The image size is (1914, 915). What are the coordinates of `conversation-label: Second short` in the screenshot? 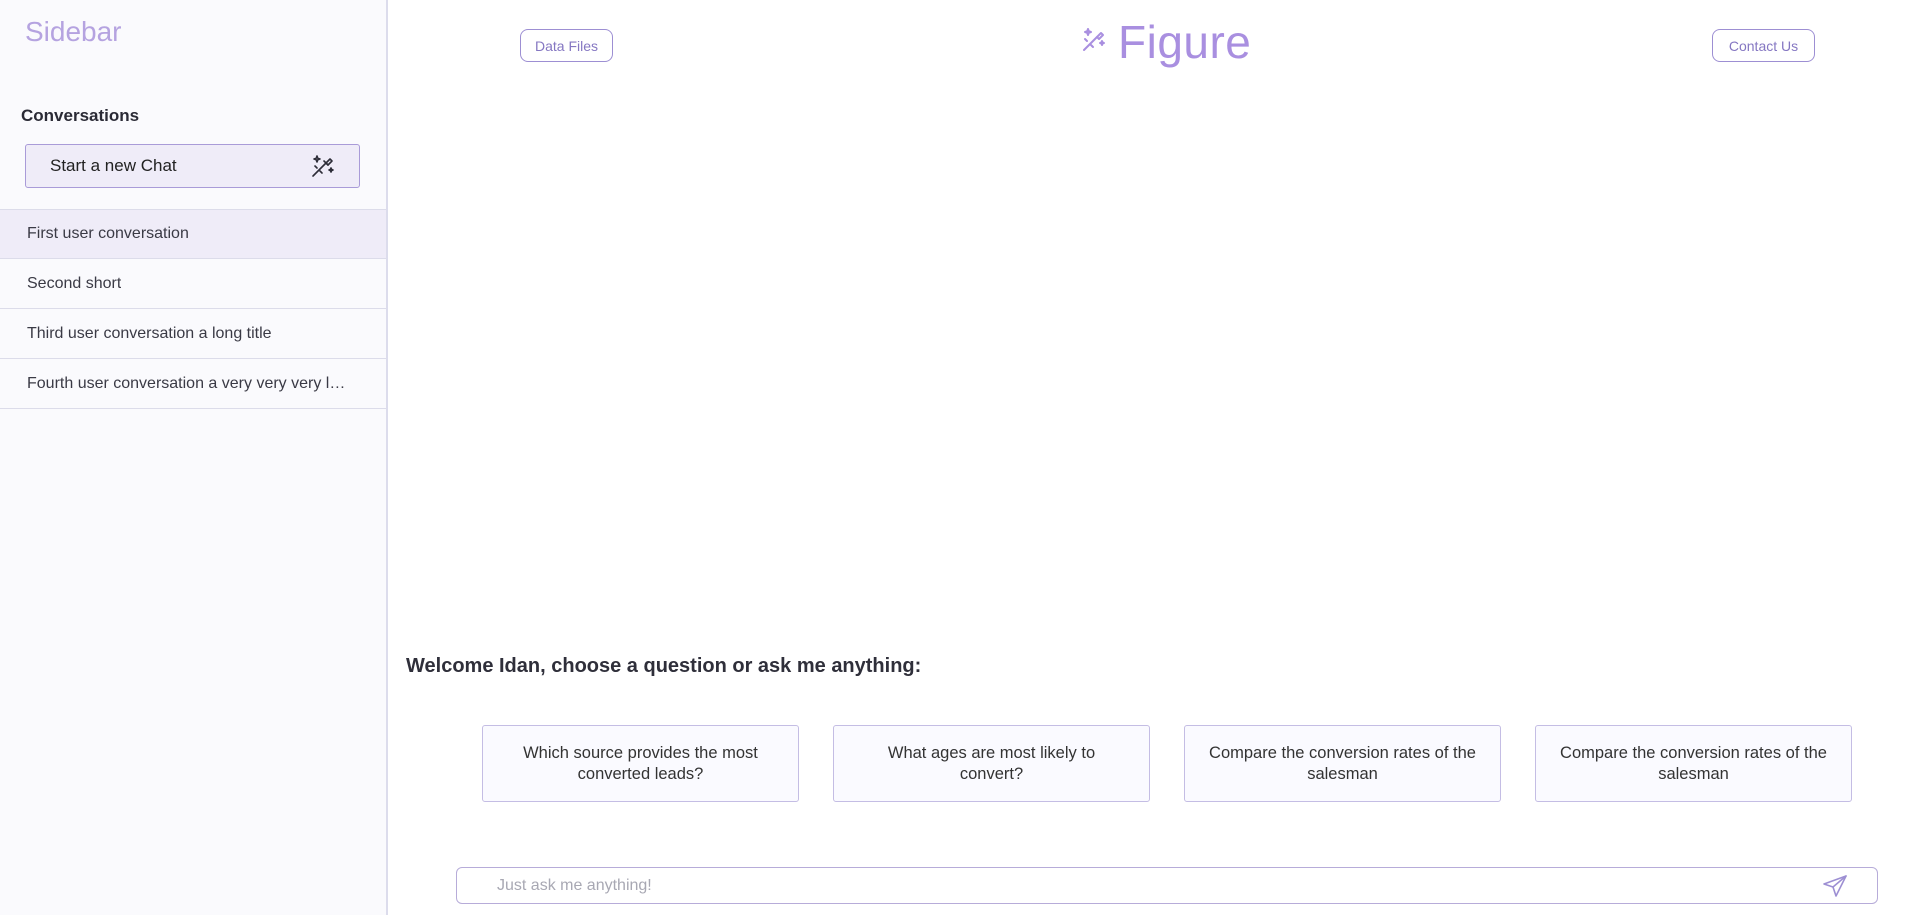 It's located at (74, 283).